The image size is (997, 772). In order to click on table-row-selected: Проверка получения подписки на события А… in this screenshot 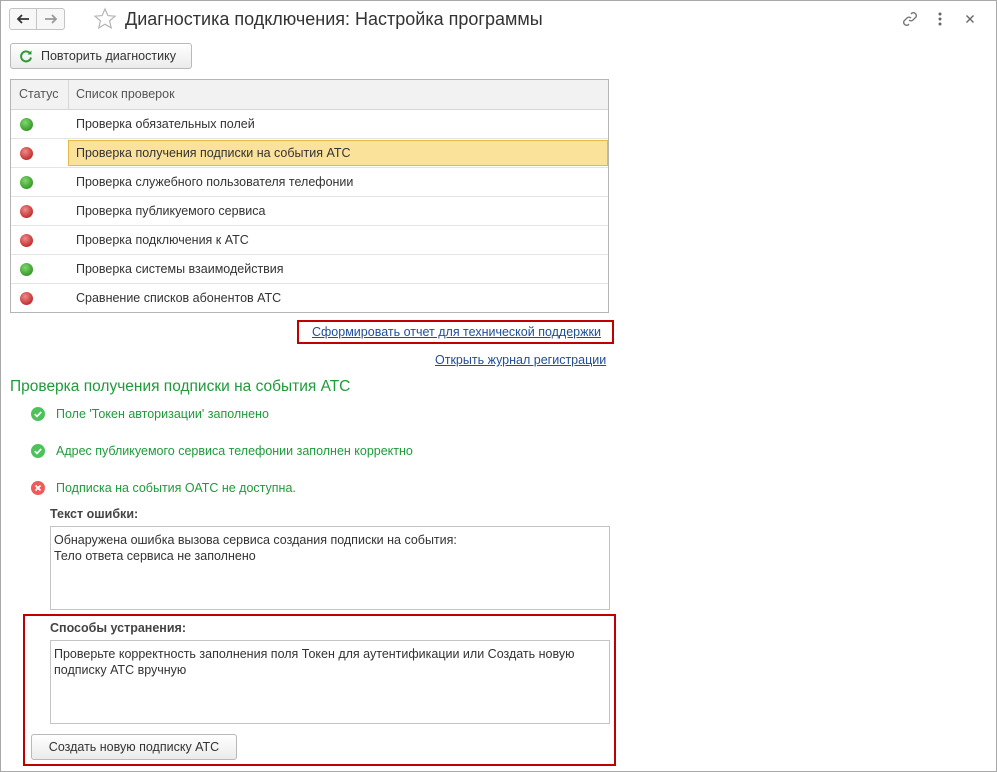, I will do `click(309, 153)`.